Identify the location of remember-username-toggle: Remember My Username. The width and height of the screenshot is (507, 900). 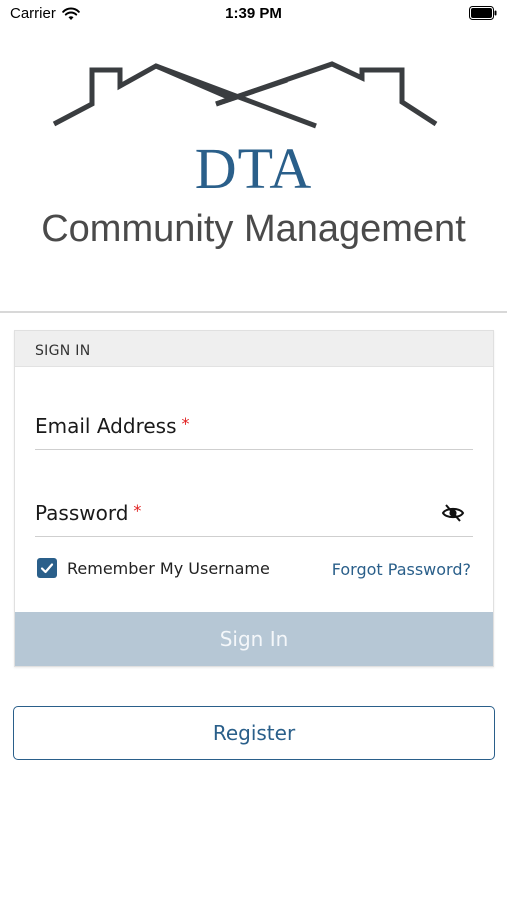
(153, 568).